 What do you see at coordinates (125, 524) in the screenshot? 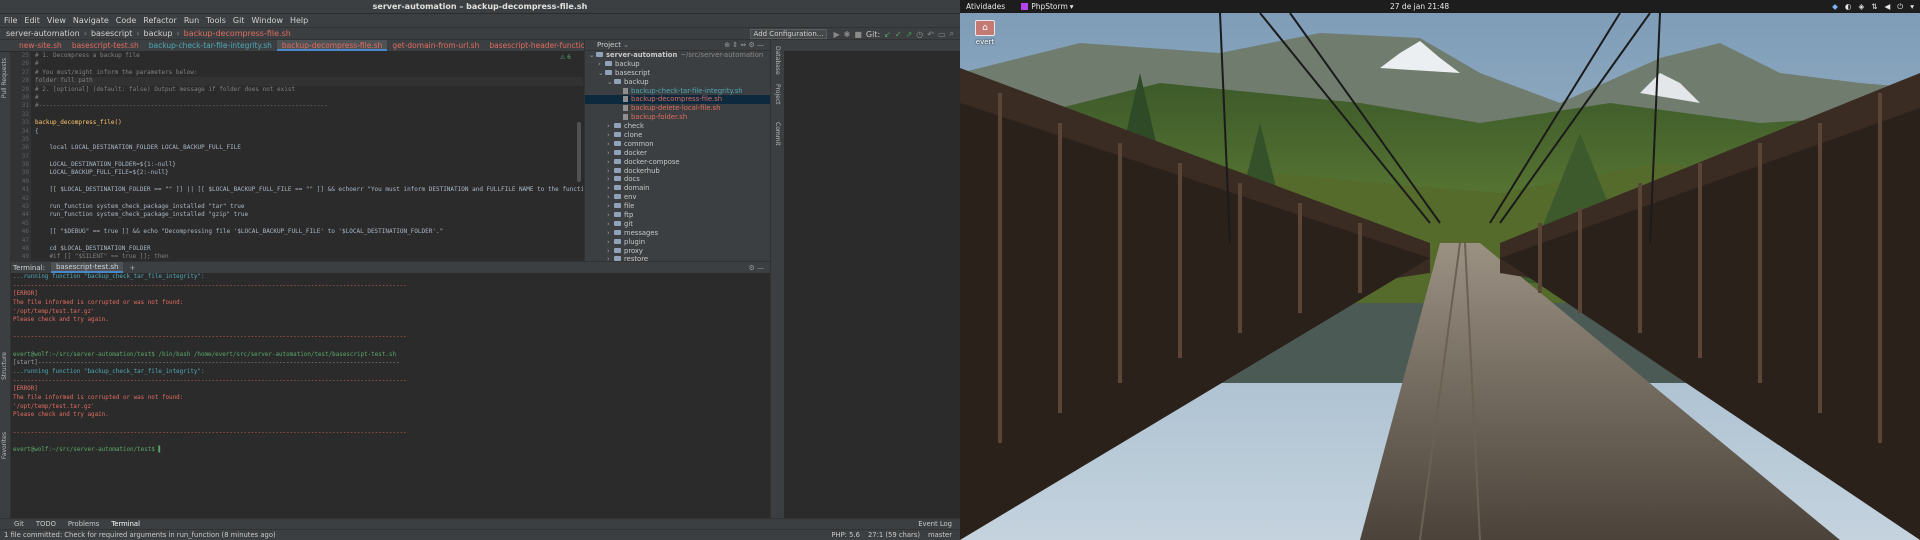
I see `toolwindow-terminal: Terminal` at bounding box center [125, 524].